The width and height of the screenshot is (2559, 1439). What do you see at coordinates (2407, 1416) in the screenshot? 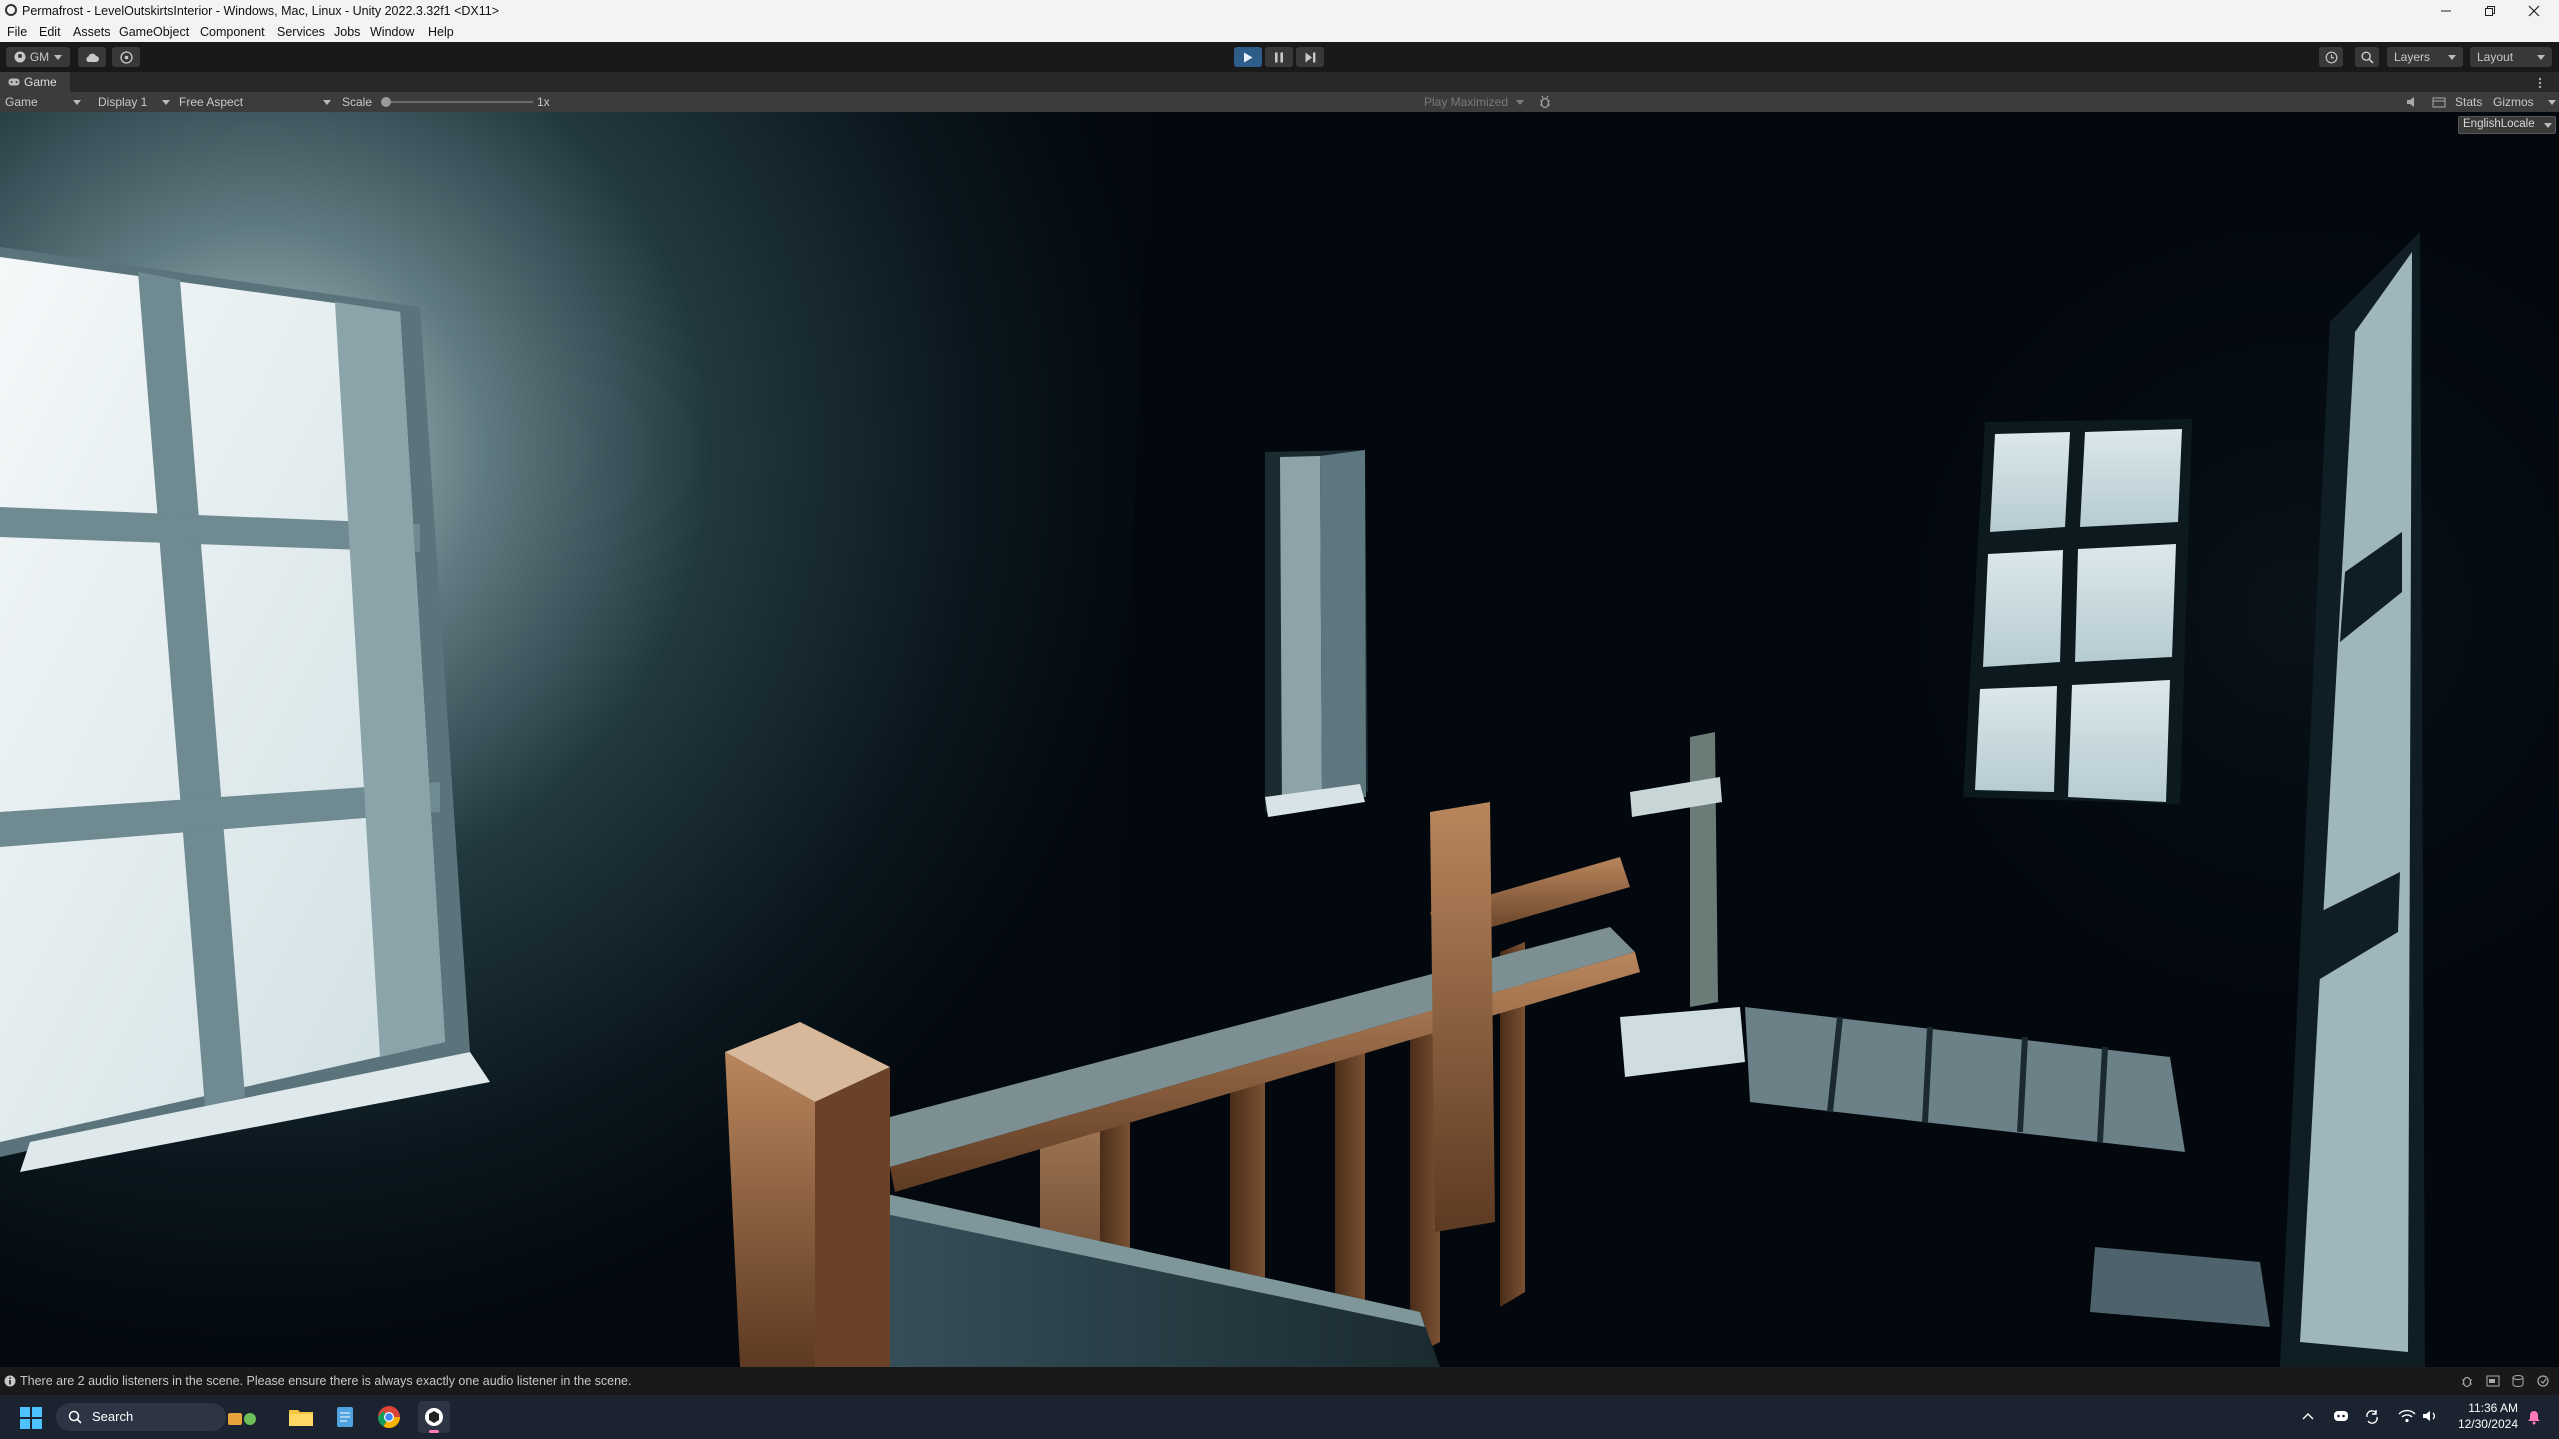
I see `wifi-icon` at bounding box center [2407, 1416].